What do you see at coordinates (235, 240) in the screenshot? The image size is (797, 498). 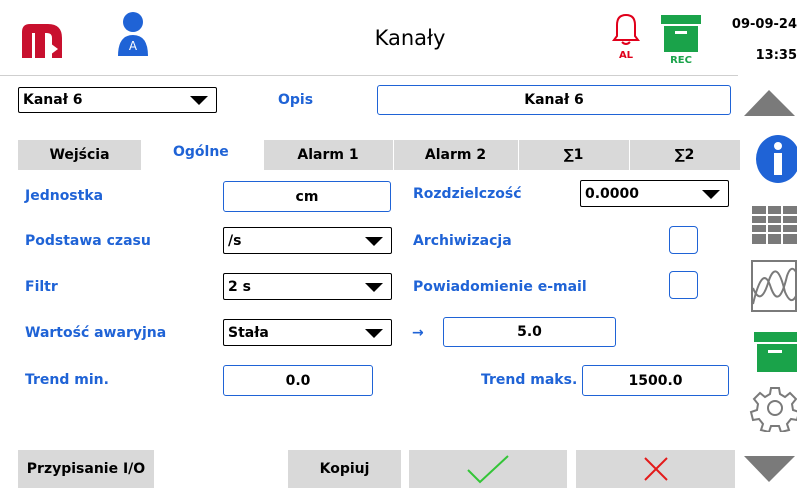 I see `podstawa-czasu-value: /s` at bounding box center [235, 240].